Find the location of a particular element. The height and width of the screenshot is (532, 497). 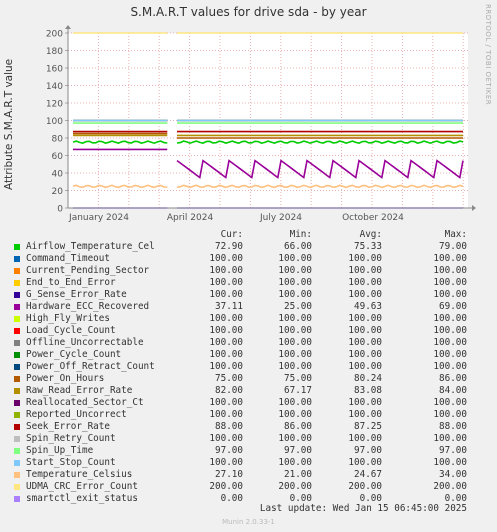

legend-max: 86.00 is located at coordinates (453, 378).